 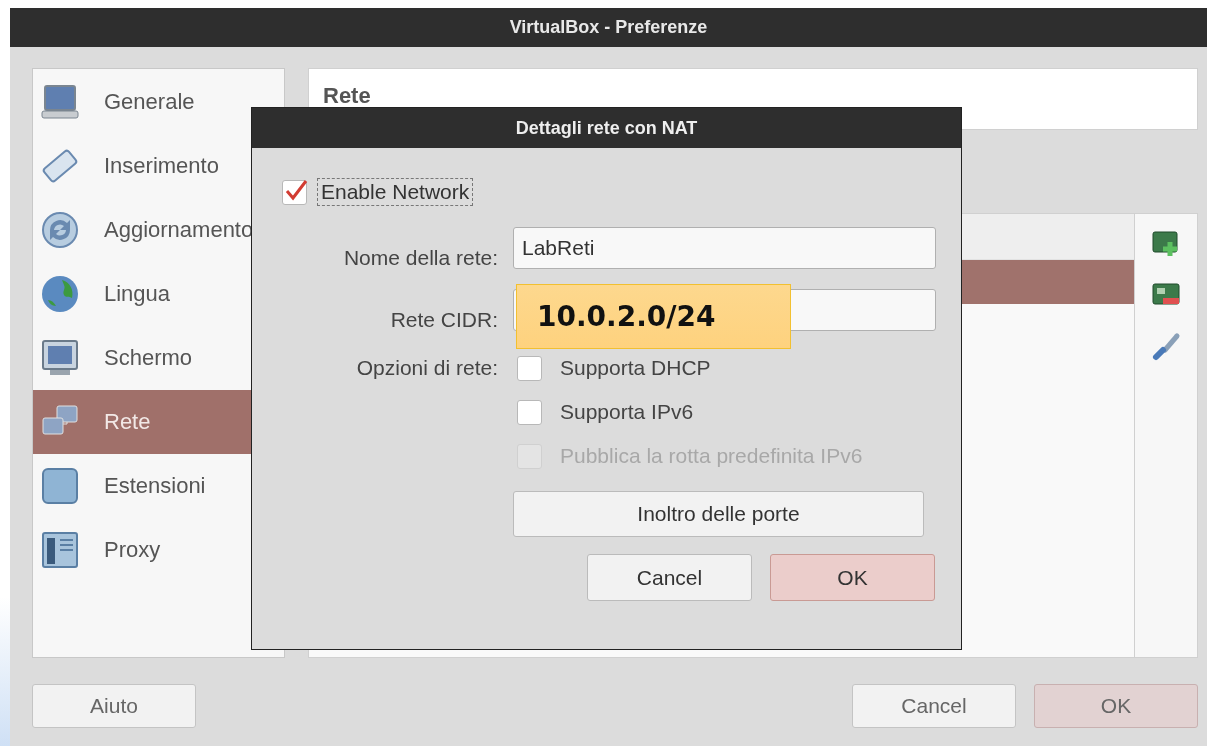 I want to click on sidebar-item: Proxy, so click(x=158, y=550).